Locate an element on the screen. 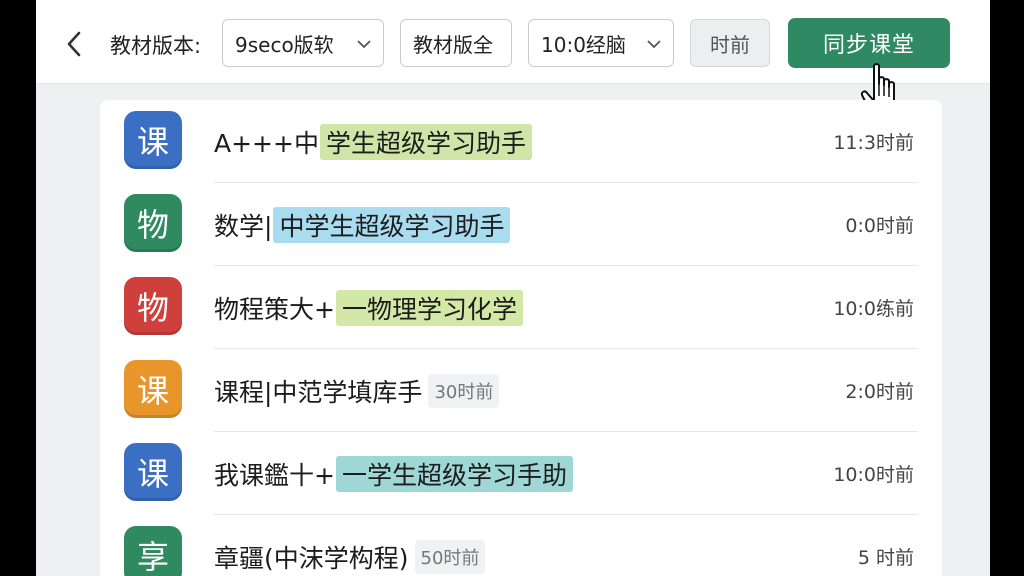  list-item: 课我课鑑十+ 一学生超级学习手助 10:0时前 is located at coordinates (521, 473).